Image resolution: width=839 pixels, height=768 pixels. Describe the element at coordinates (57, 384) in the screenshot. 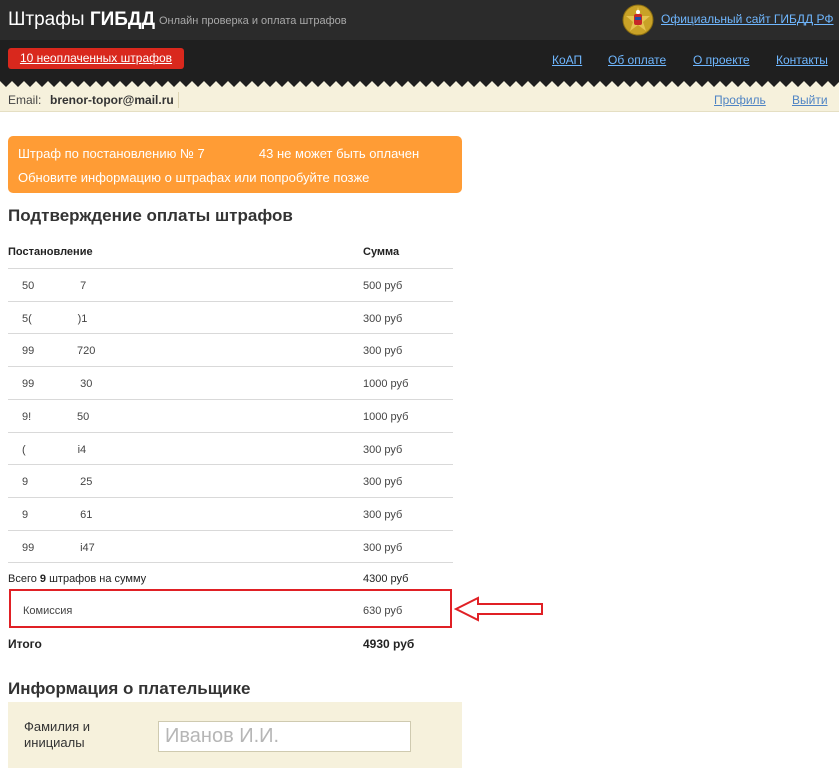

I see `decree-number: 99 30` at that location.